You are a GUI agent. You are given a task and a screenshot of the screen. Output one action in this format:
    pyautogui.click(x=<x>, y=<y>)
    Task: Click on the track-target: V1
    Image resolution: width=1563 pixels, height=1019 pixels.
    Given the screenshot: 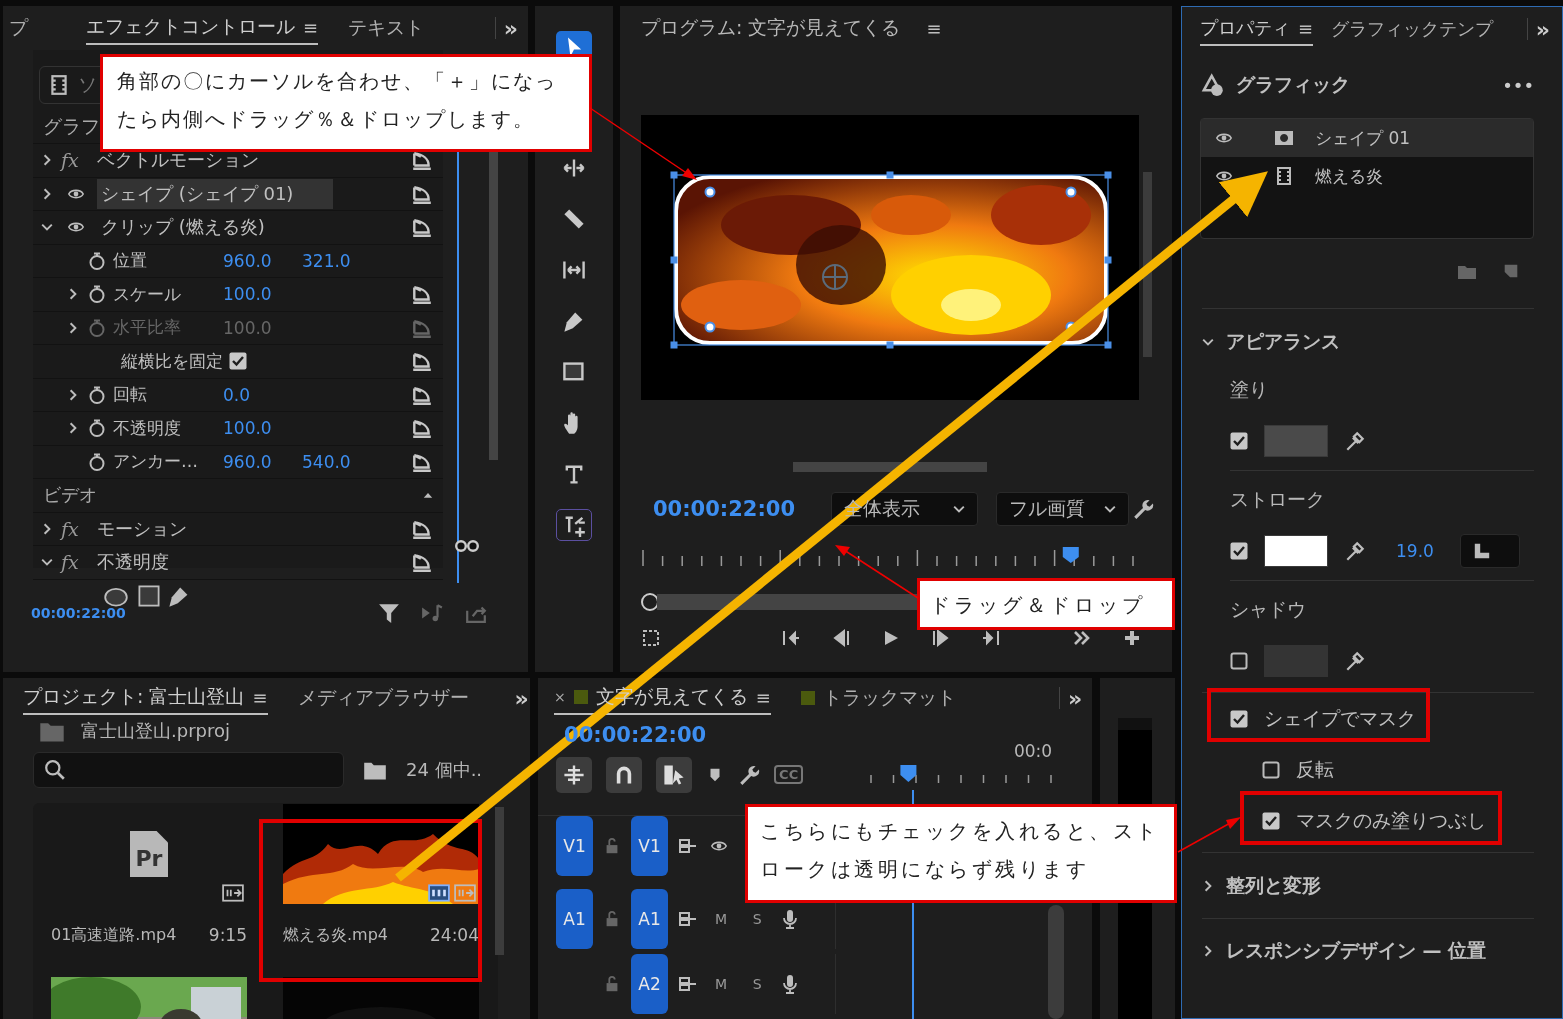 What is the action you would take?
    pyautogui.click(x=650, y=846)
    